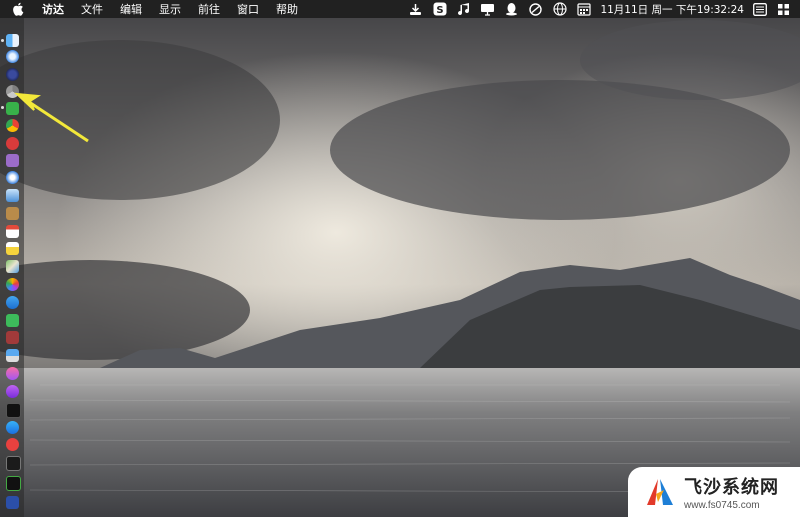 The image size is (800, 517). Describe the element at coordinates (12, 266) in the screenshot. I see `maps-icon` at that location.